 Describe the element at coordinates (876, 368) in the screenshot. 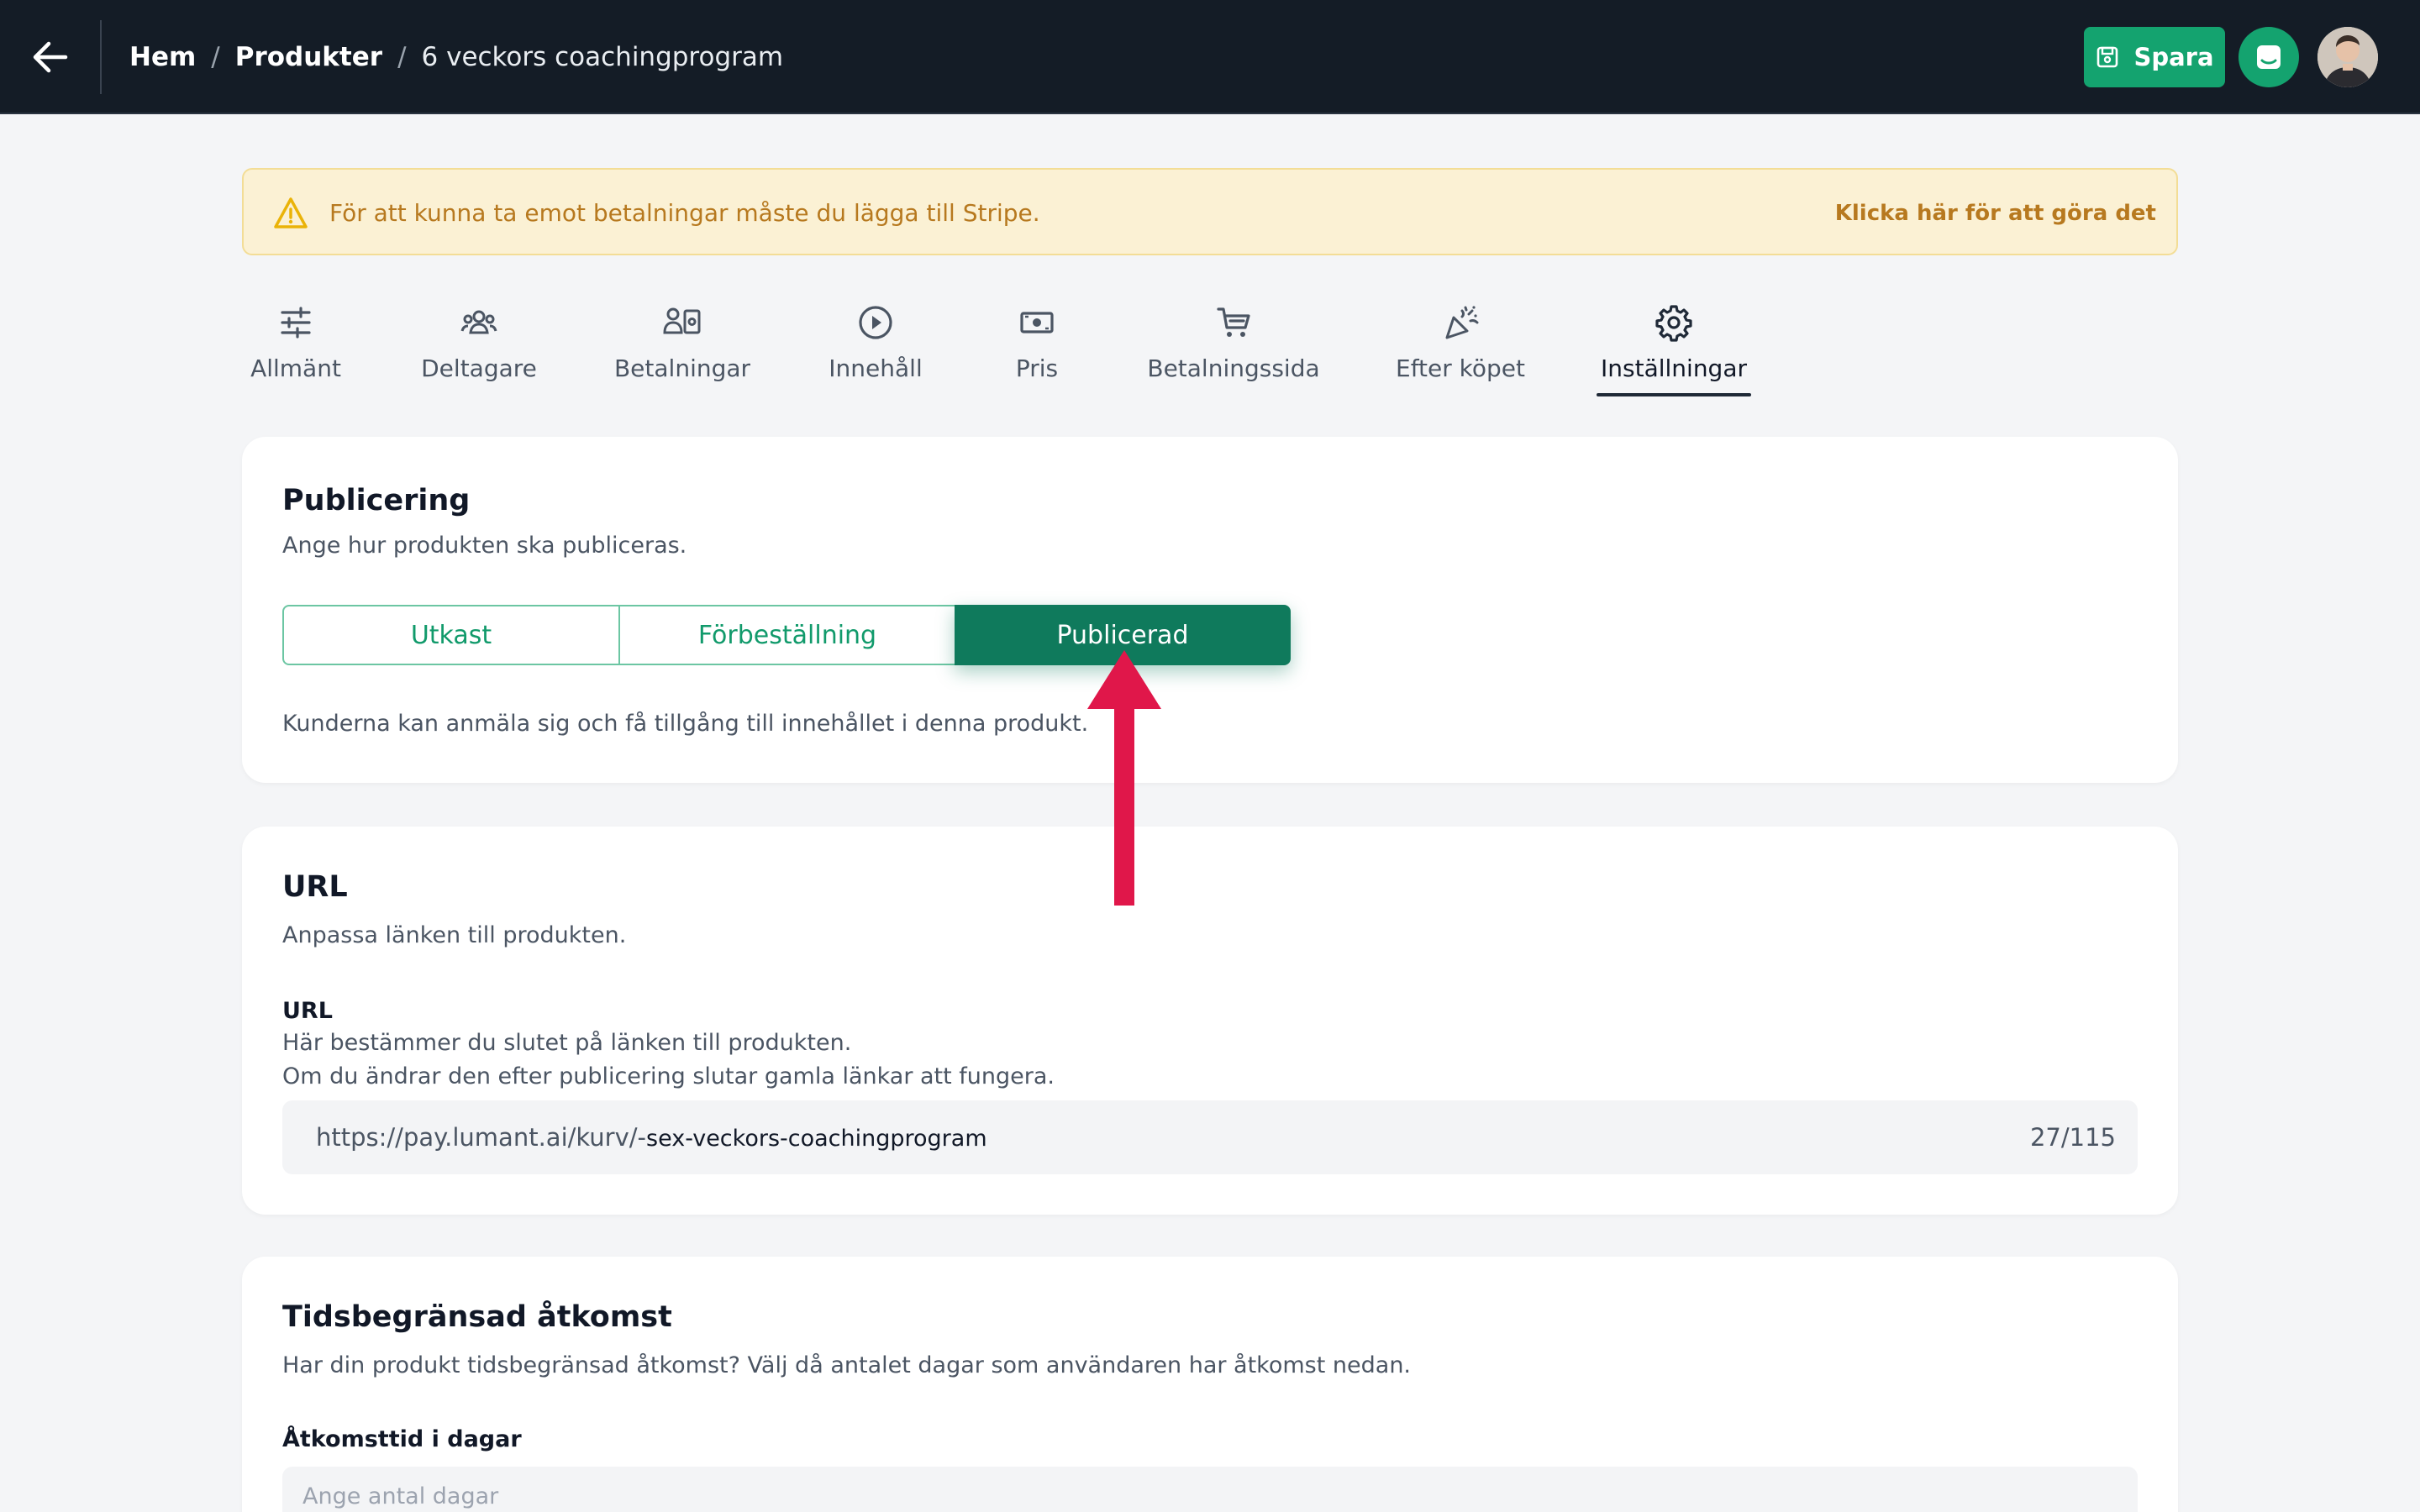

I see `tab-label: Innehåll` at that location.